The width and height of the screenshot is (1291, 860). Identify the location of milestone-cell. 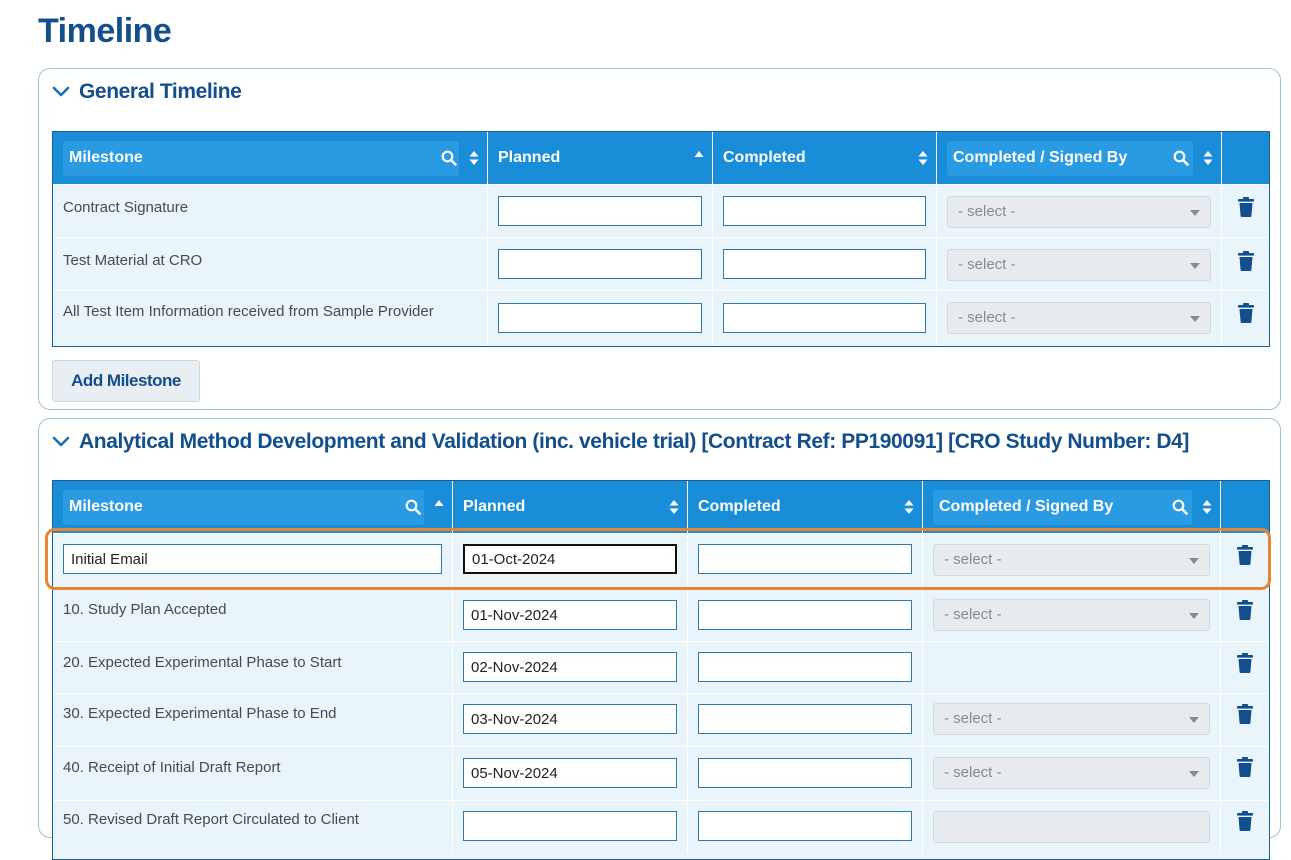
(253, 561).